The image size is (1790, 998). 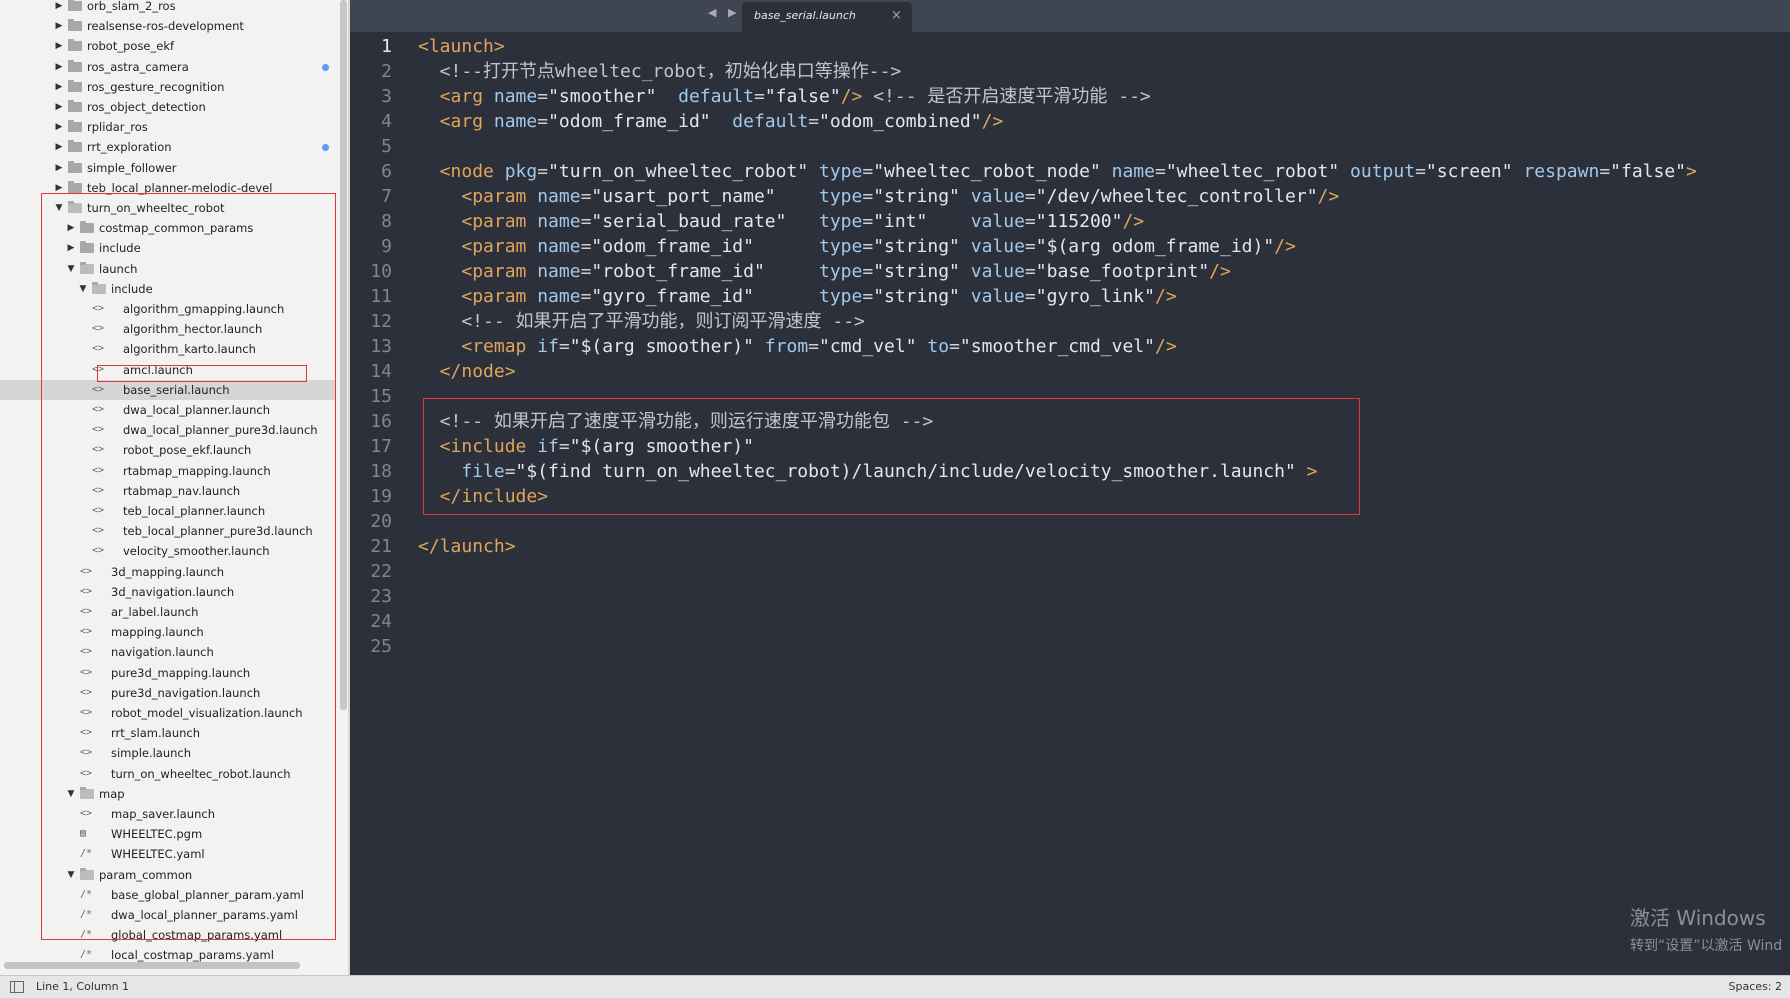 What do you see at coordinates (167, 107) in the screenshot?
I see `sidebar-folder: ▶ ros_object_detection` at bounding box center [167, 107].